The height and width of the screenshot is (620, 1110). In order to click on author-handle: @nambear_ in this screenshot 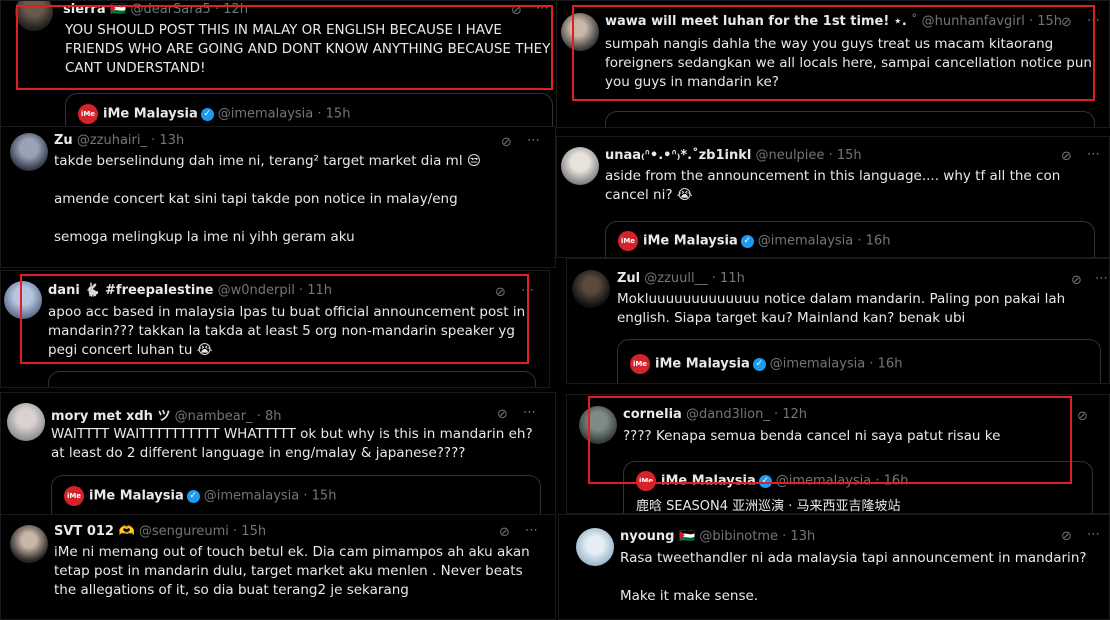, I will do `click(214, 416)`.